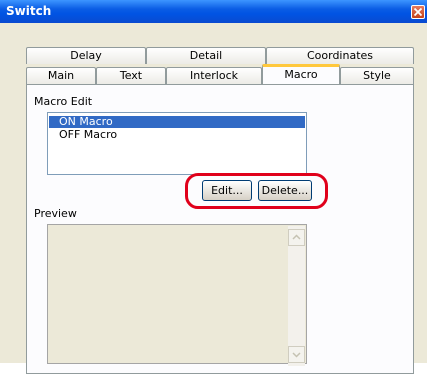  Describe the element at coordinates (301, 74) in the screenshot. I see `tab-macro: Macro` at that location.